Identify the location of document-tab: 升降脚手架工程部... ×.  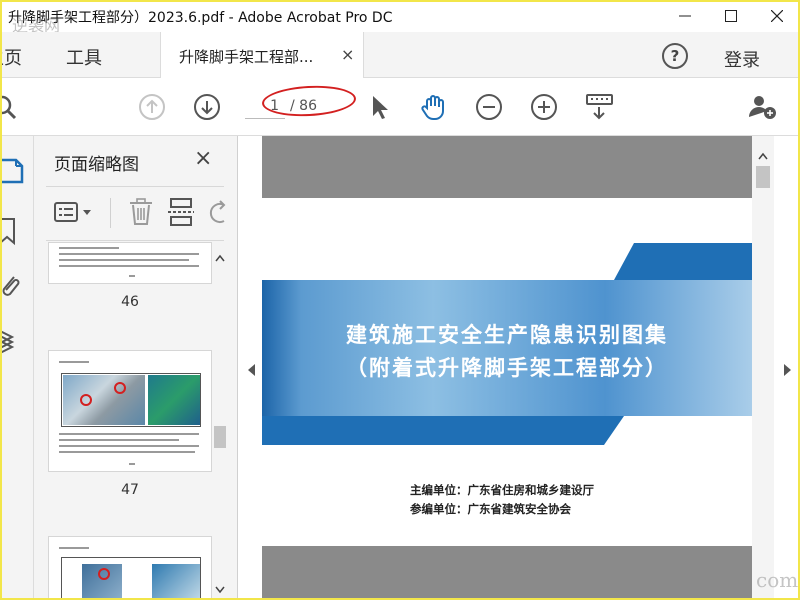
(262, 55).